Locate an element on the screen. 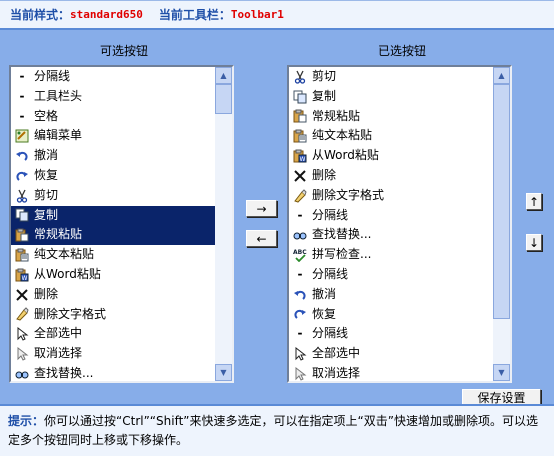 This screenshot has width=554, height=456. list-item-label: 删除文字格式 is located at coordinates (348, 194).